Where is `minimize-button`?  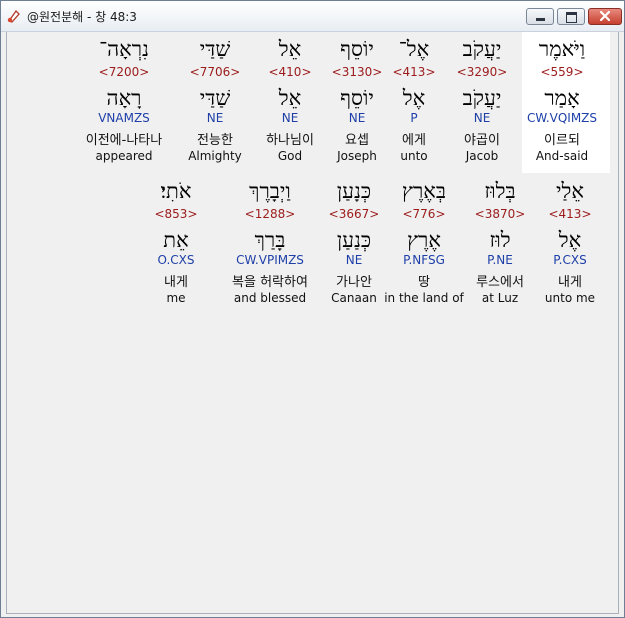
minimize-button is located at coordinates (540, 16).